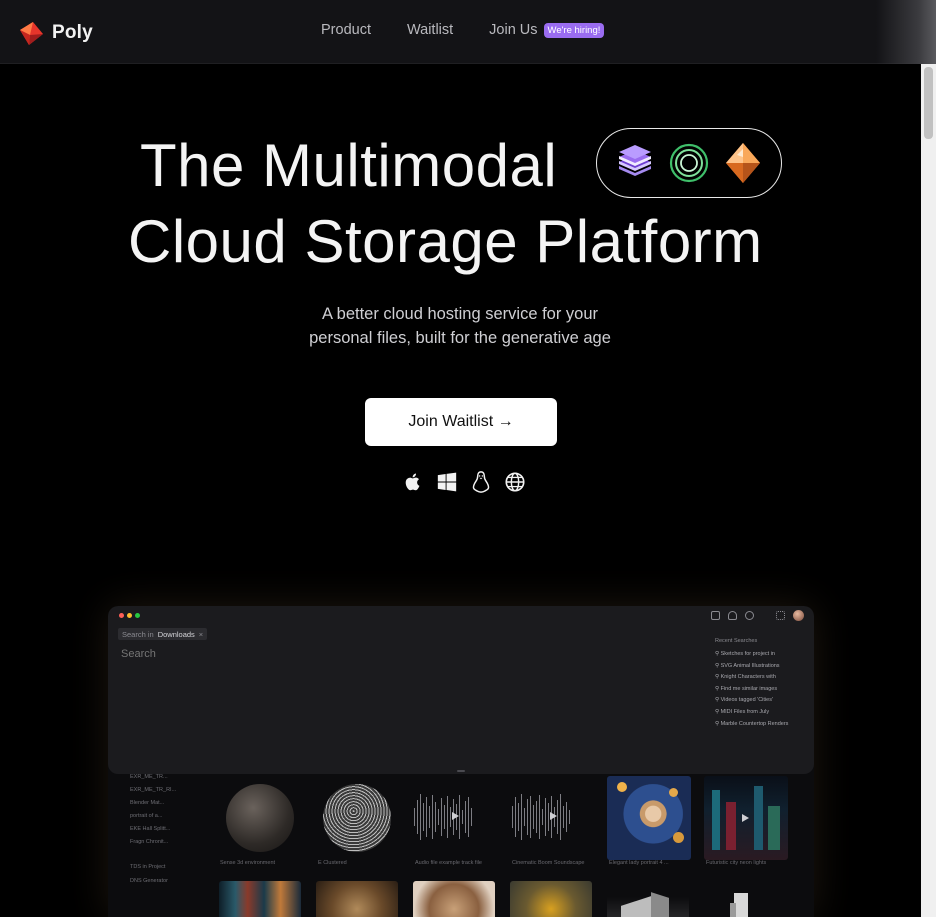 This screenshot has height=917, width=936. What do you see at coordinates (201, 634) in the screenshot?
I see `search-chip-close-icon: ×` at bounding box center [201, 634].